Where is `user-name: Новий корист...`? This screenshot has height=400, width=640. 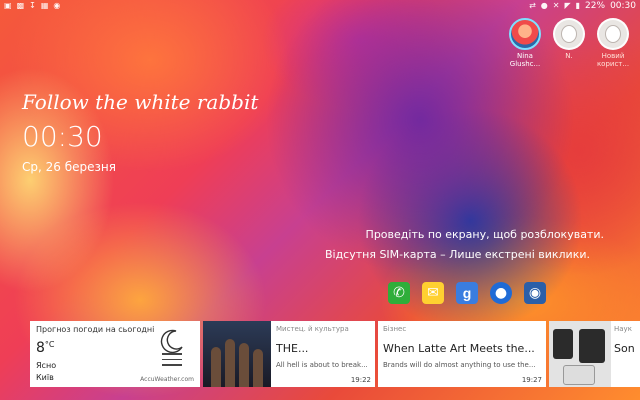 user-name: Новий корист... is located at coordinates (613, 60).